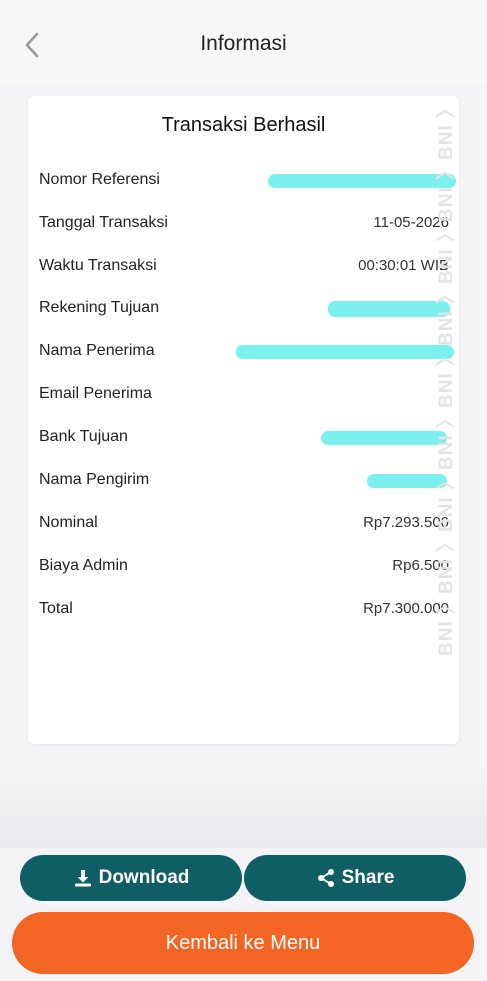 This screenshot has width=487, height=981. I want to click on share-button: Share, so click(355, 878).